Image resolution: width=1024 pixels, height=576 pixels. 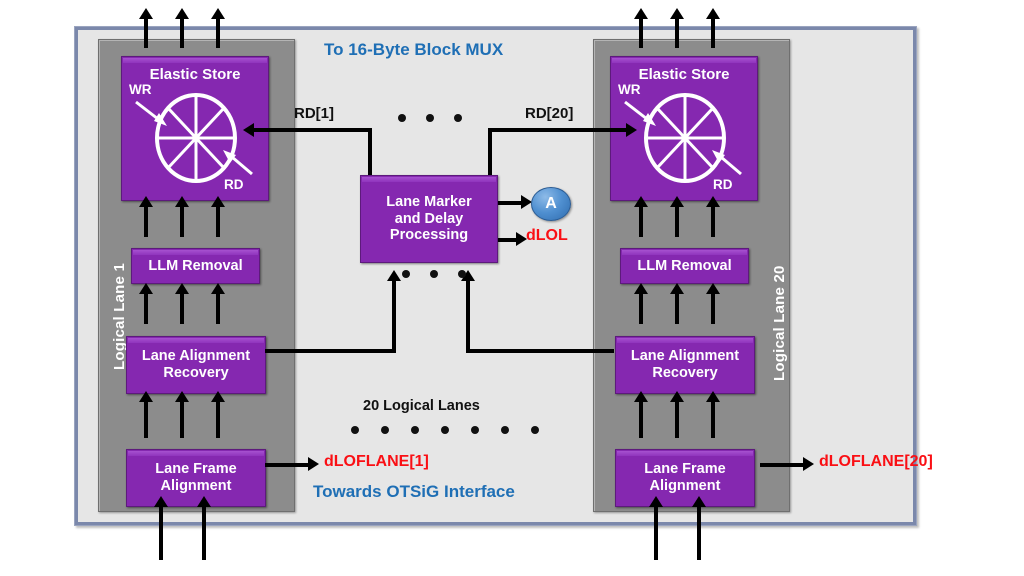 What do you see at coordinates (234, 184) in the screenshot?
I see `rd-label-lane1: RD` at bounding box center [234, 184].